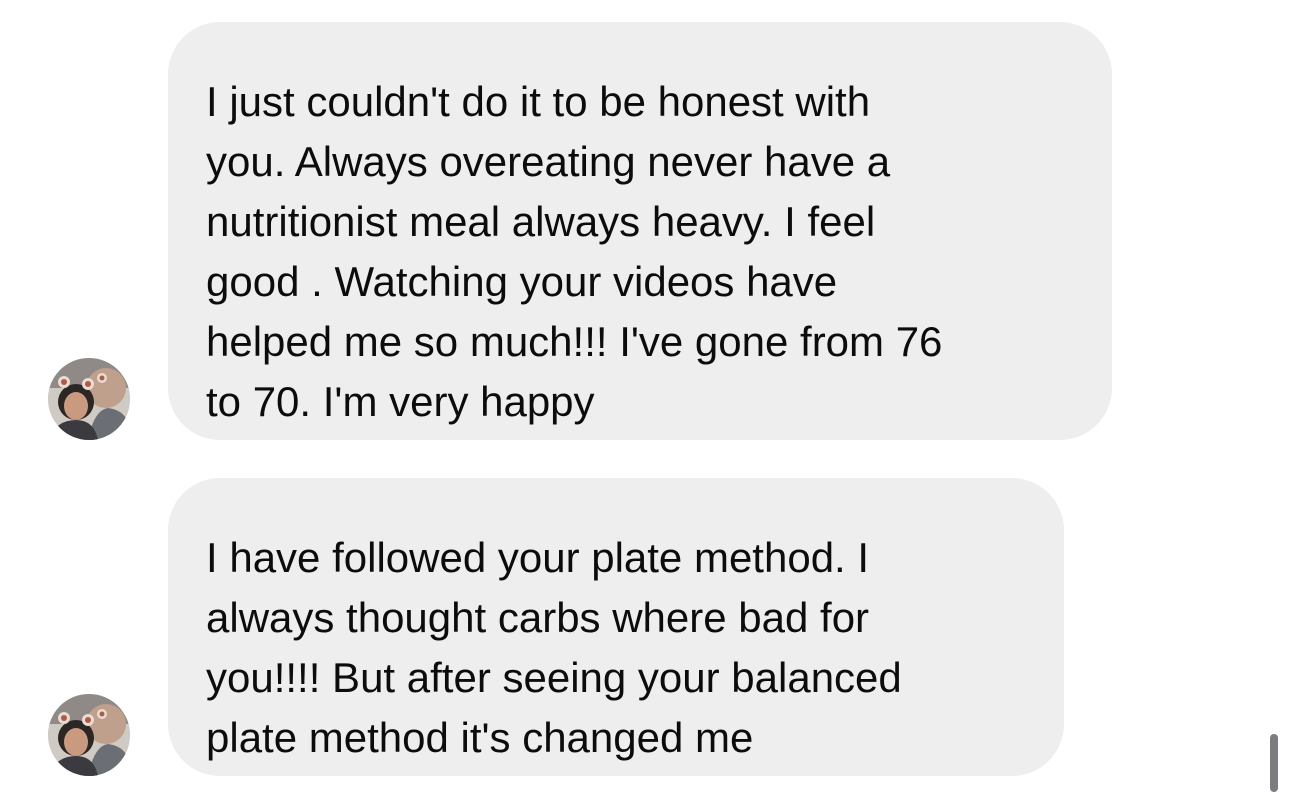  I want to click on message-text-line: I just couldn't do it to be honest with, so click(538, 101).